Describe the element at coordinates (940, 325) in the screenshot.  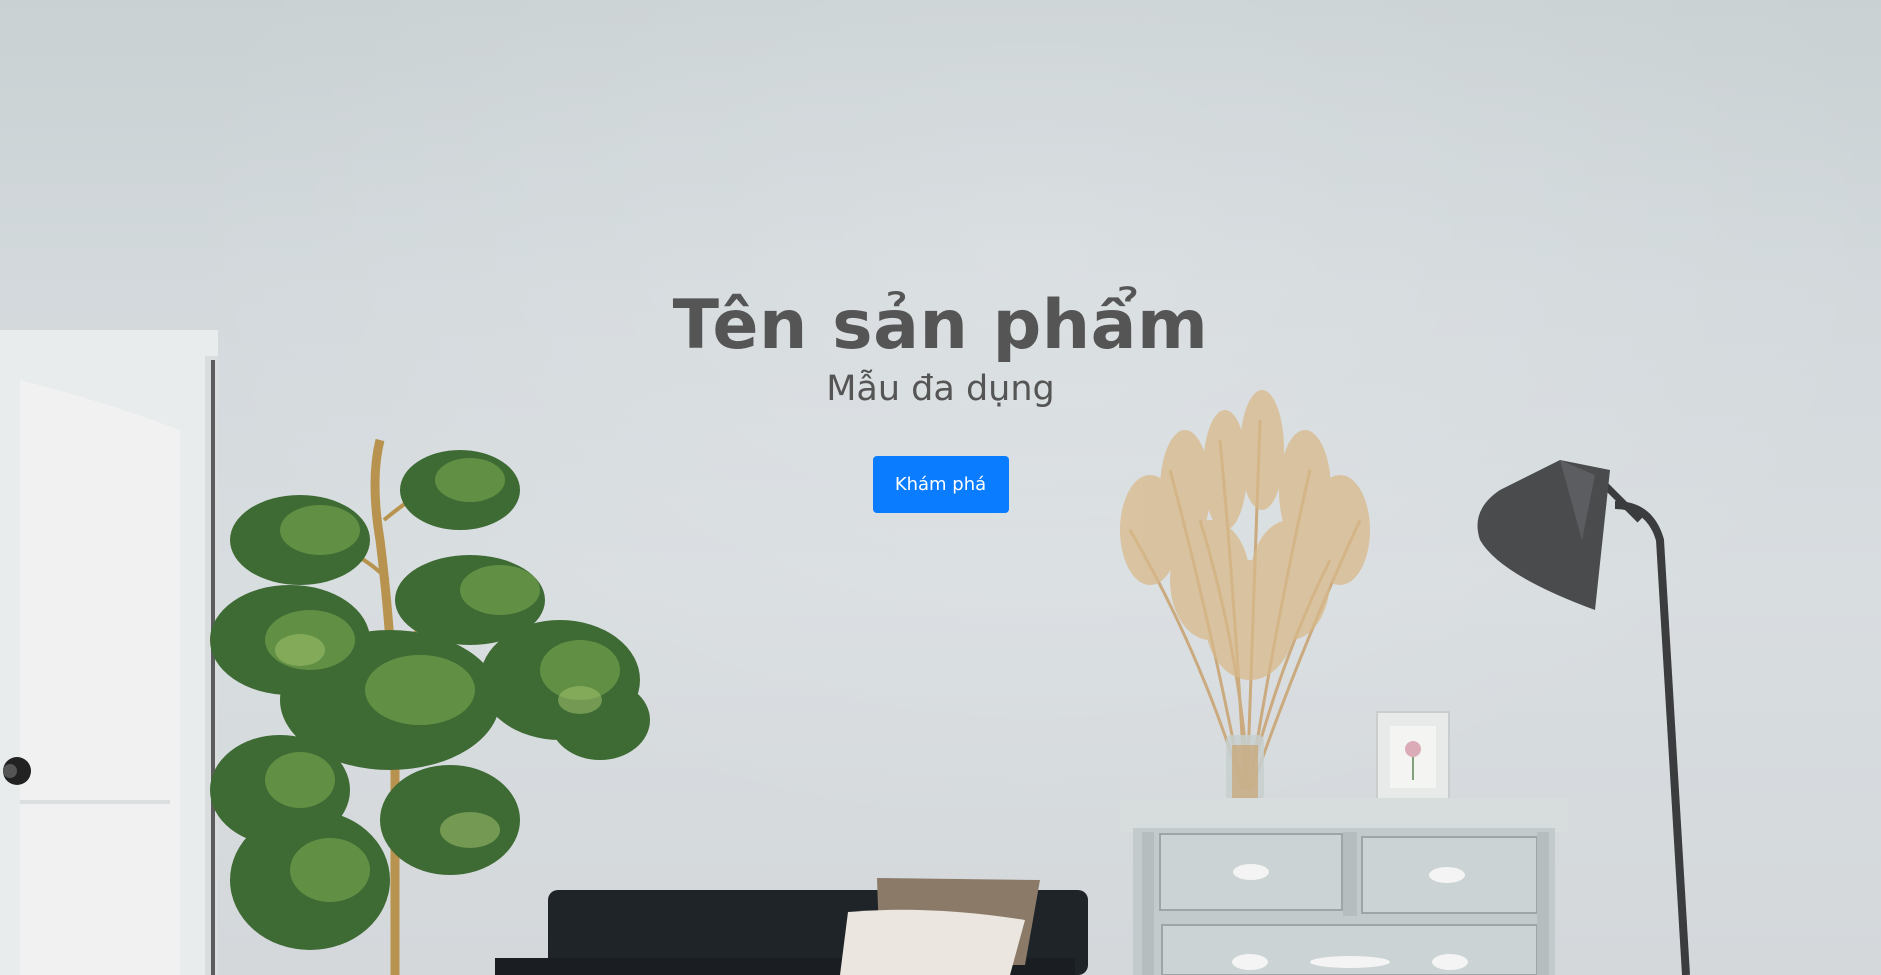
I see `product-title: Tên sản phẩm` at that location.